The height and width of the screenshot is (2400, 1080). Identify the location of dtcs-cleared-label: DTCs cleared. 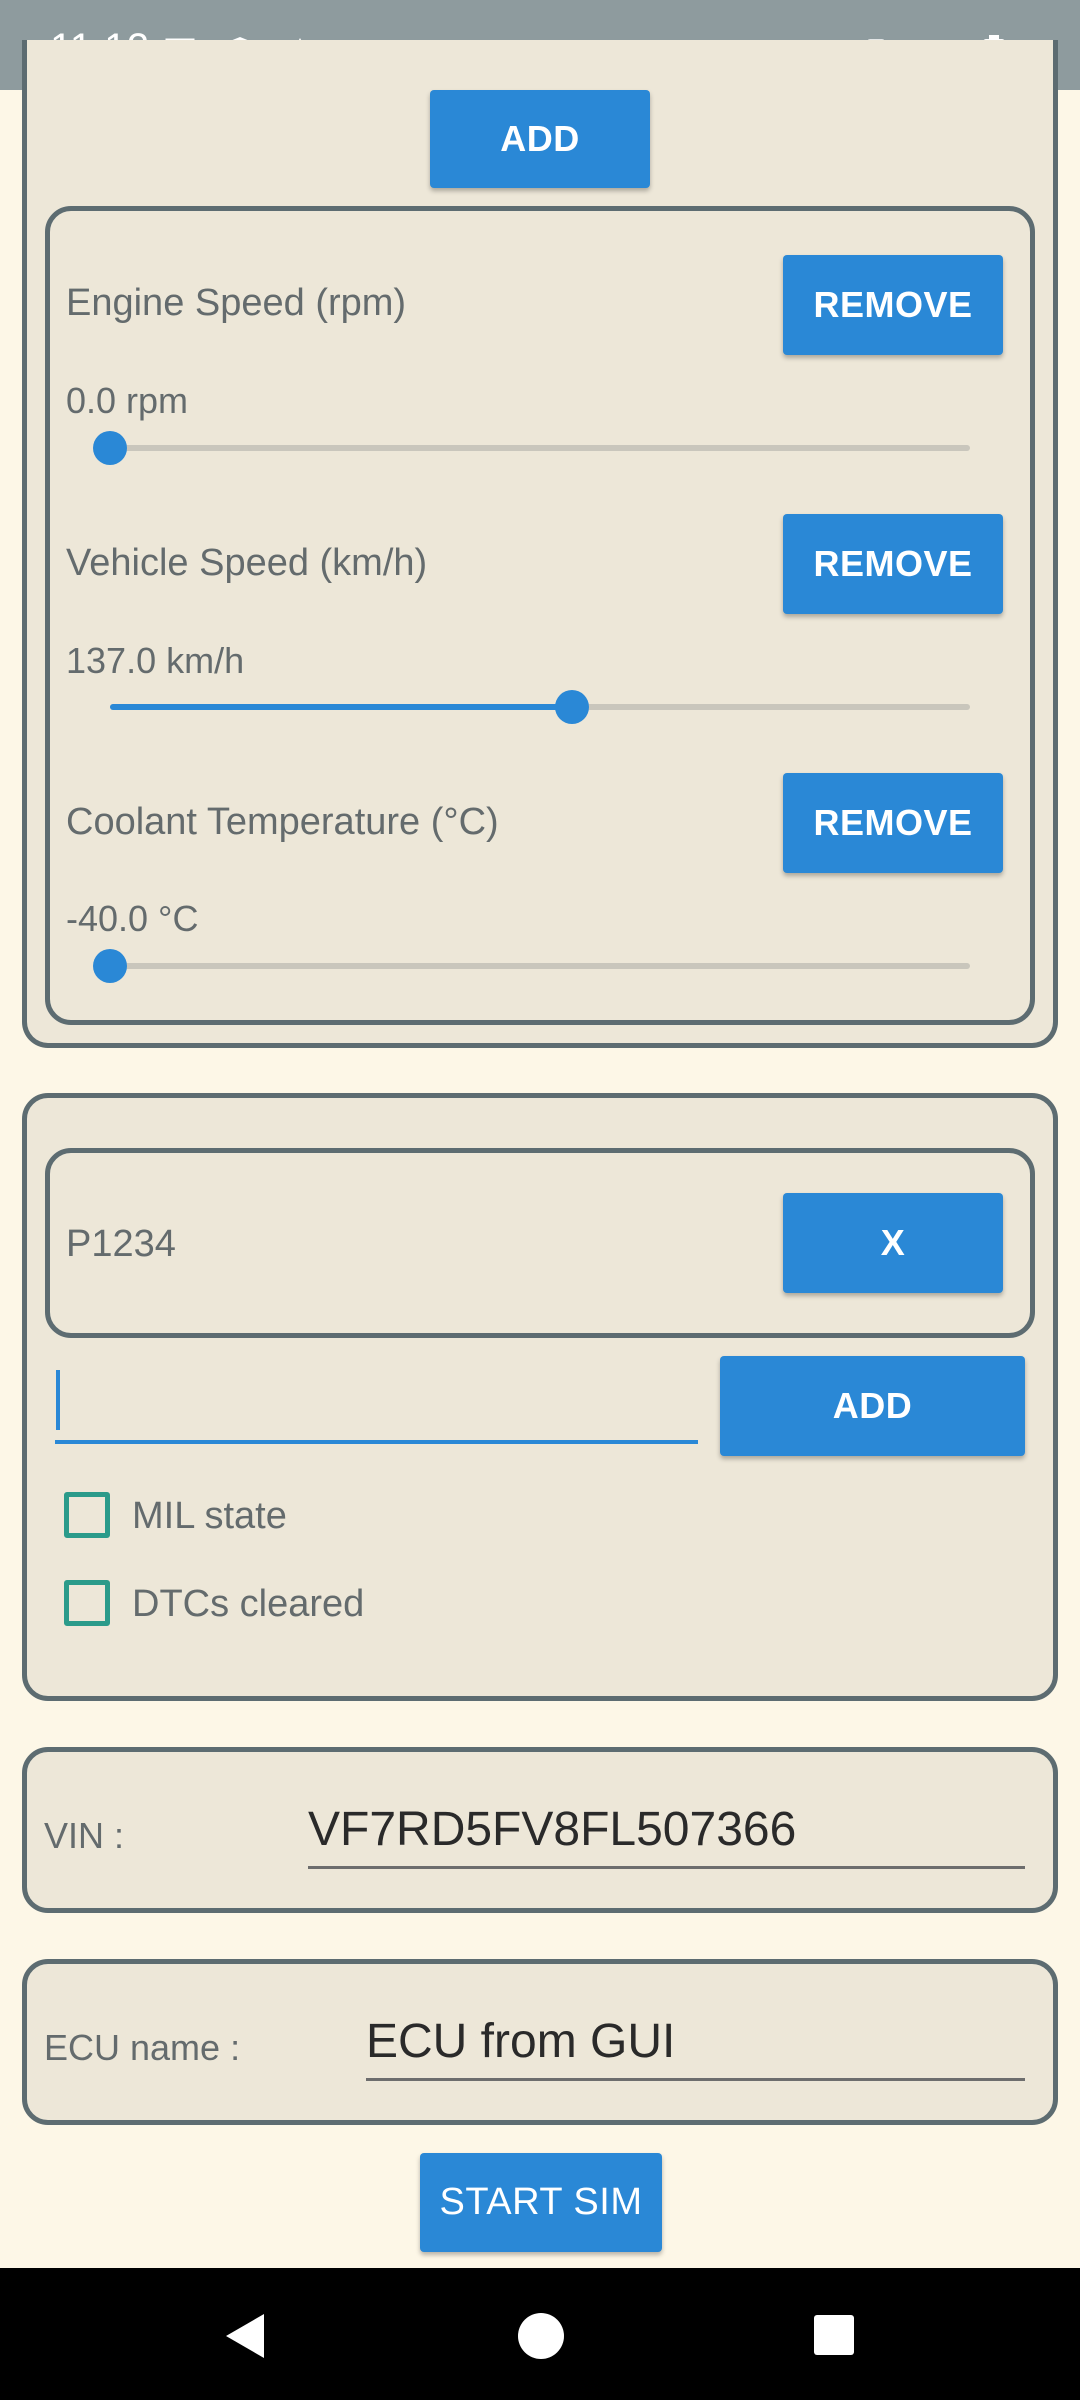
(248, 1604).